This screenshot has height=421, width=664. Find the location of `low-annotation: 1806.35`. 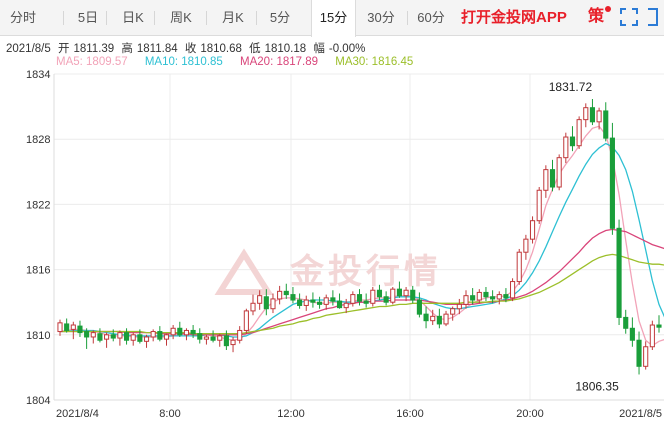

low-annotation: 1806.35 is located at coordinates (597, 386).